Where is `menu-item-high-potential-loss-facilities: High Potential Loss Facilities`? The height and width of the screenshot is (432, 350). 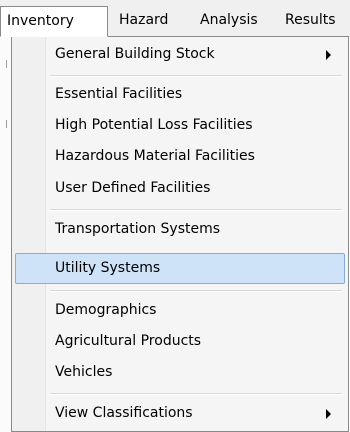 menu-item-high-potential-loss-facilities: High Potential Loss Facilities is located at coordinates (180, 125).